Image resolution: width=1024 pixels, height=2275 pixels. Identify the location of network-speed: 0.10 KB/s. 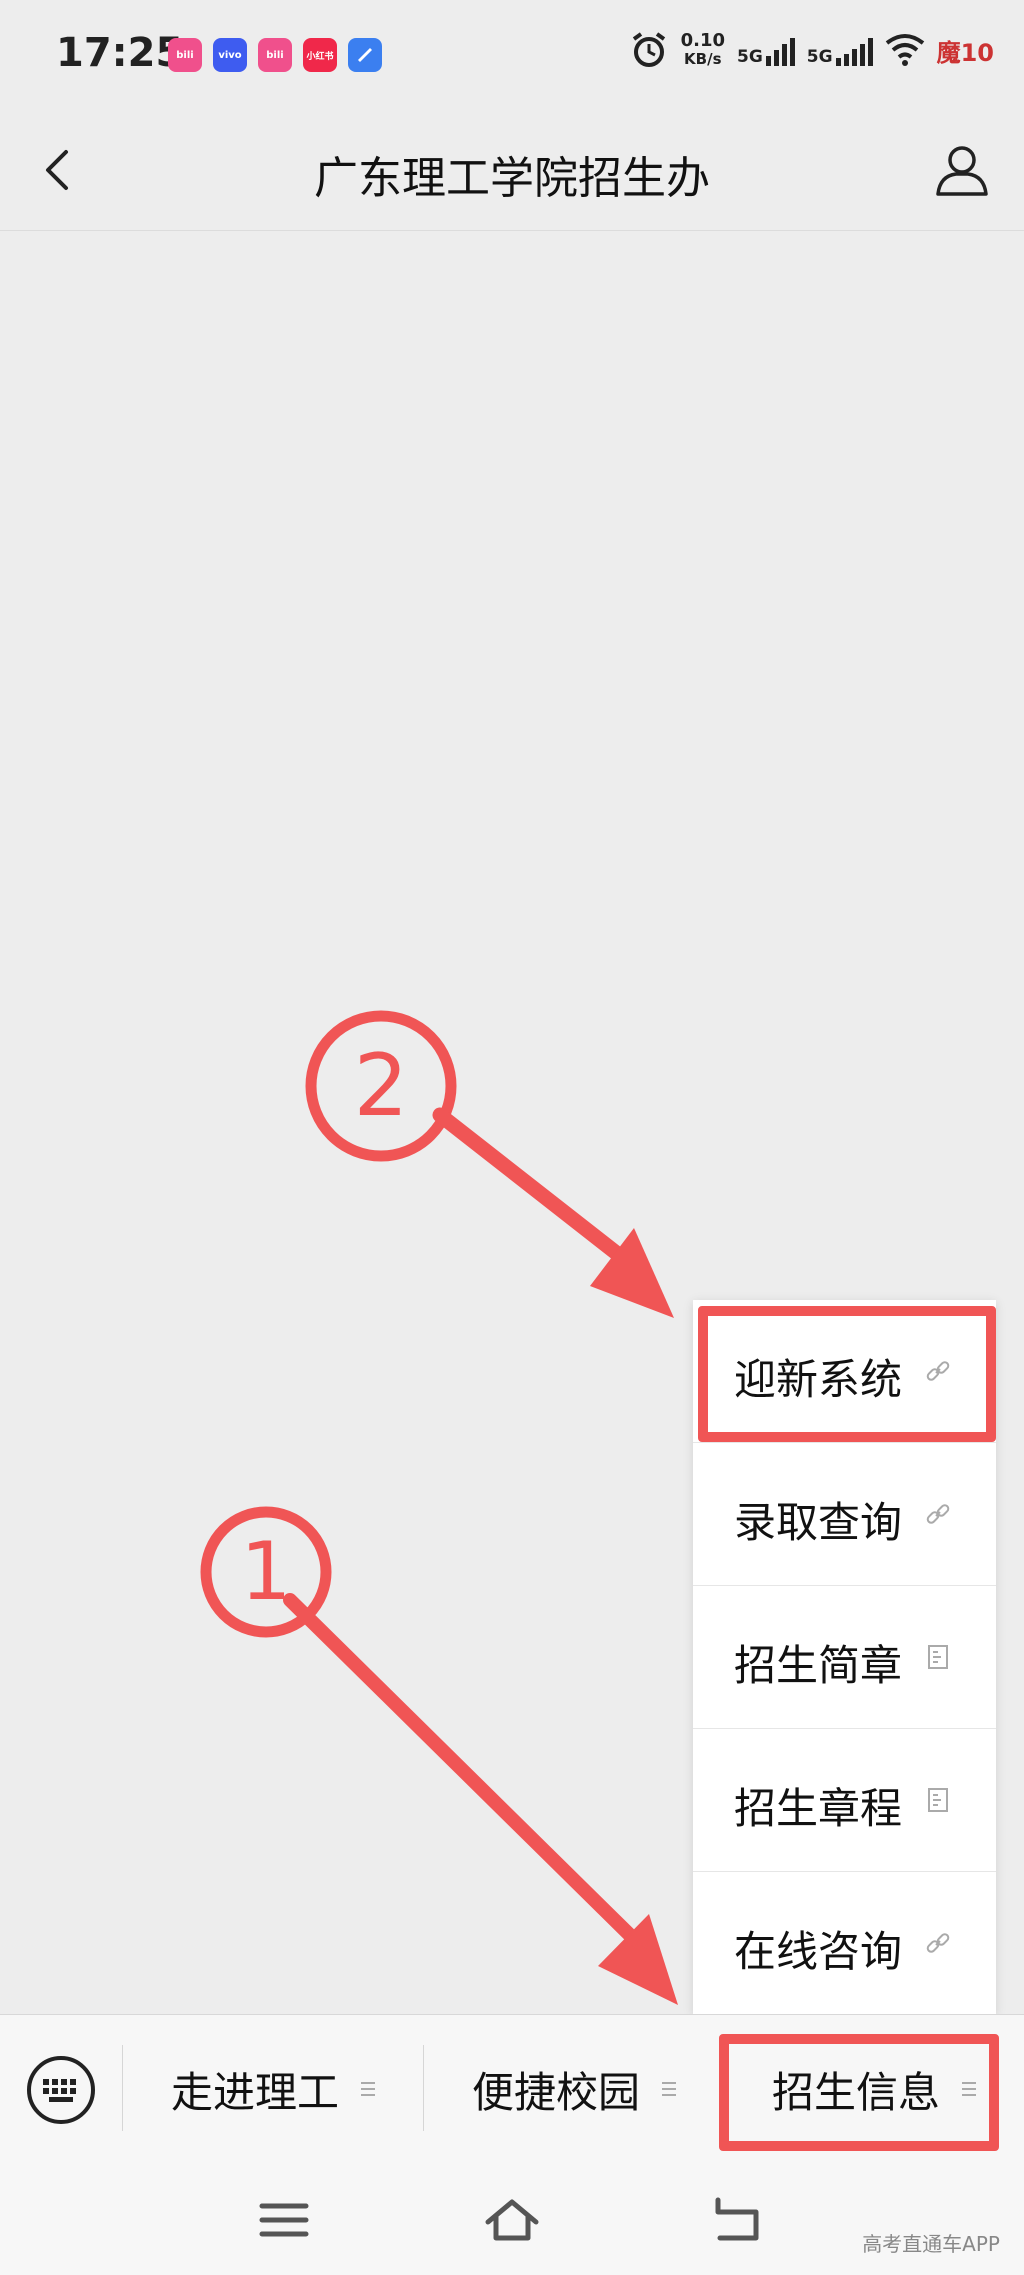
(702, 49).